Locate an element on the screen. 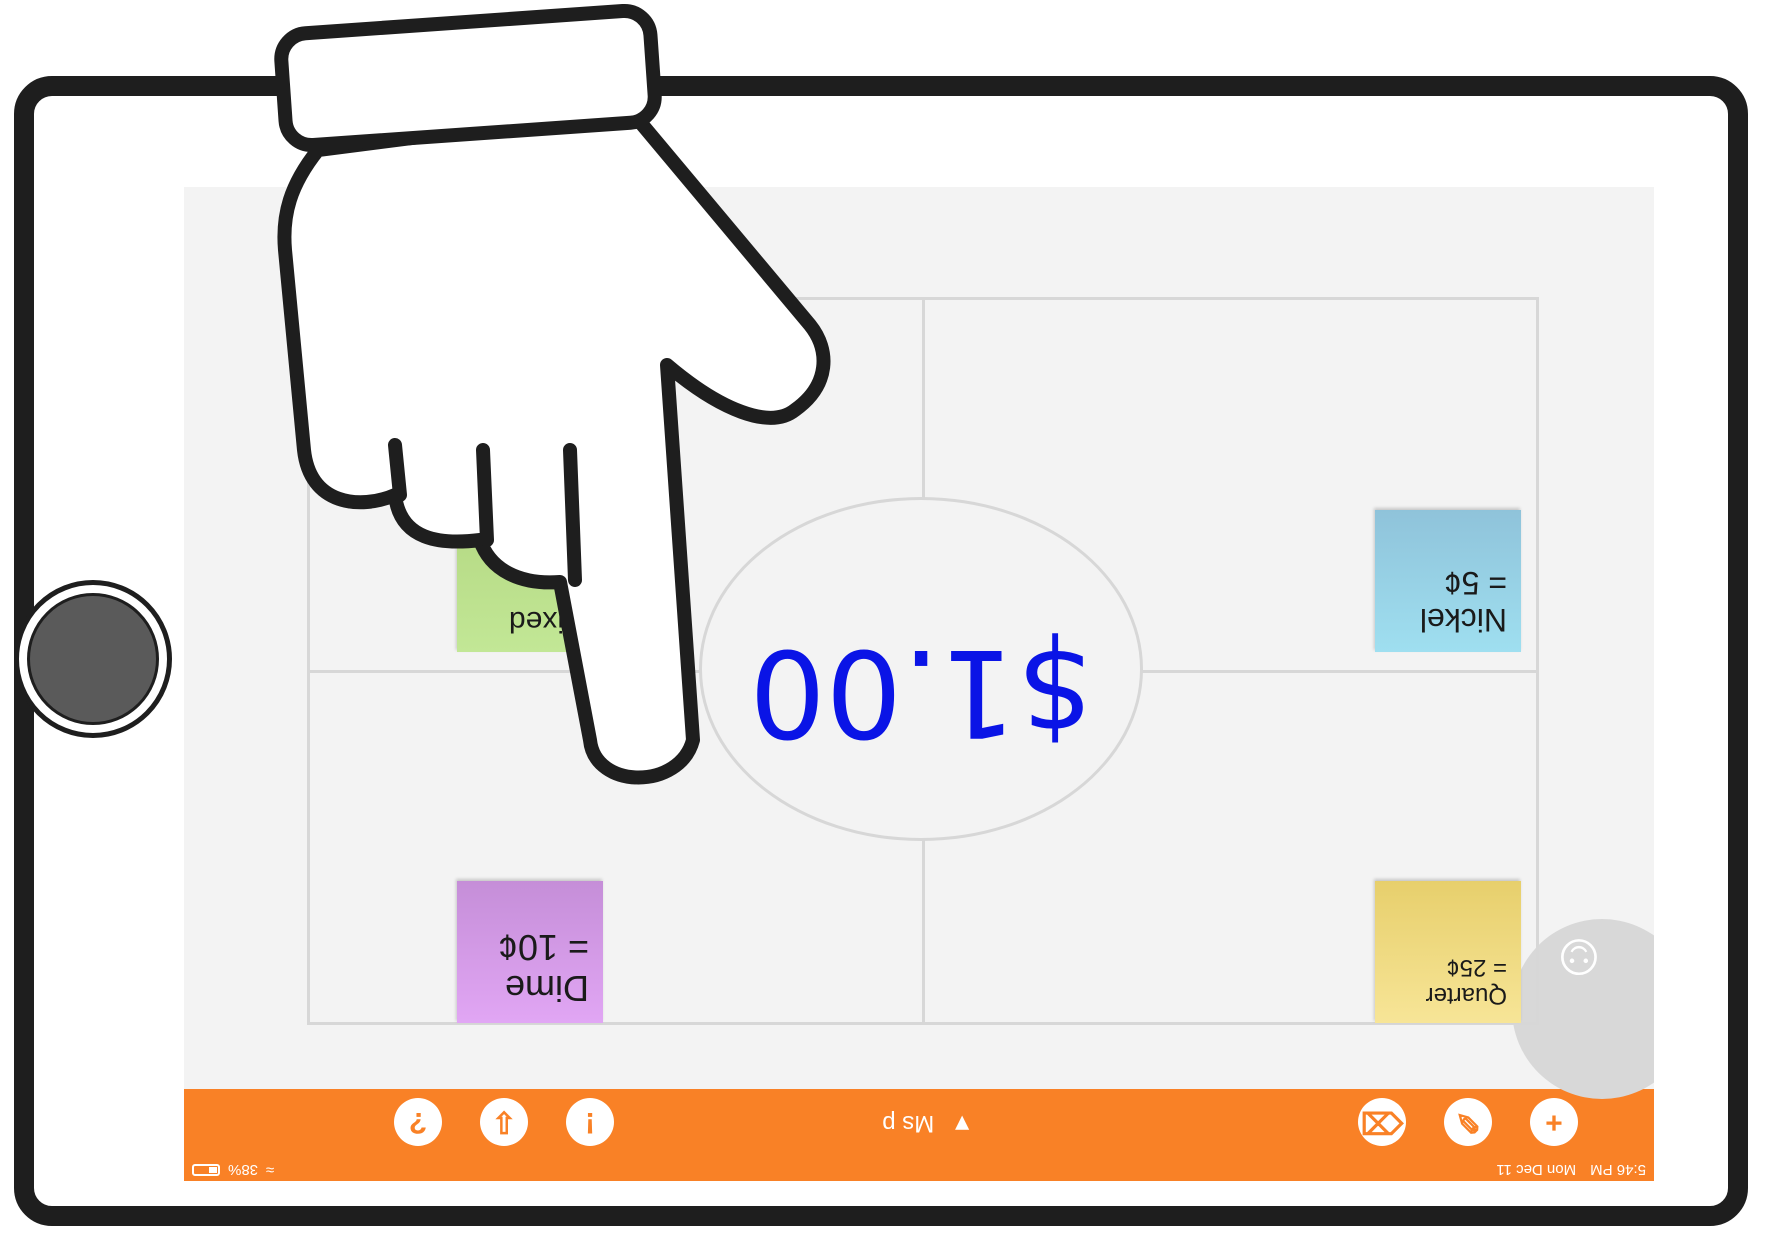 This screenshot has width=1768, height=1243. alert-button: ! is located at coordinates (590, 1122).